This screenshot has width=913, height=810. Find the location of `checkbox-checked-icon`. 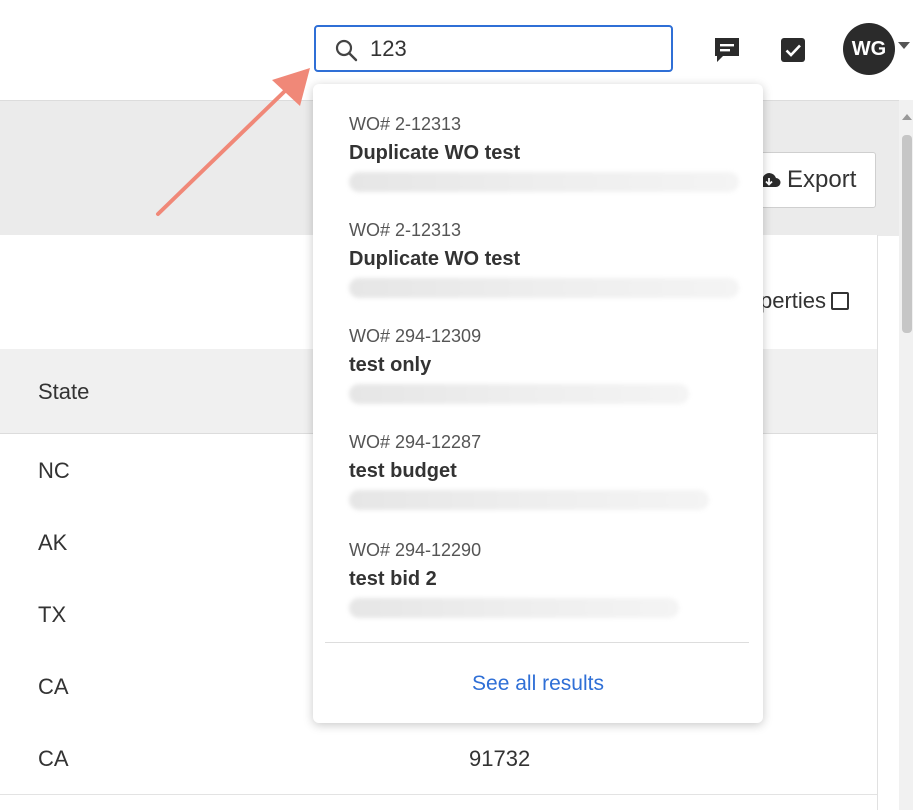

checkbox-checked-icon is located at coordinates (793, 50).